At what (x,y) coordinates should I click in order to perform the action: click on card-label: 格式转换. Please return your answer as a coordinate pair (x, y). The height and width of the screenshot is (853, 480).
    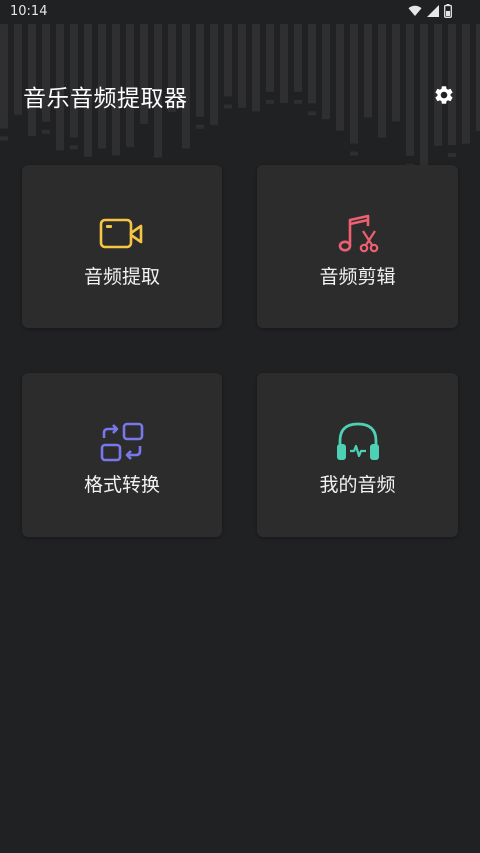
    Looking at the image, I should click on (121, 485).